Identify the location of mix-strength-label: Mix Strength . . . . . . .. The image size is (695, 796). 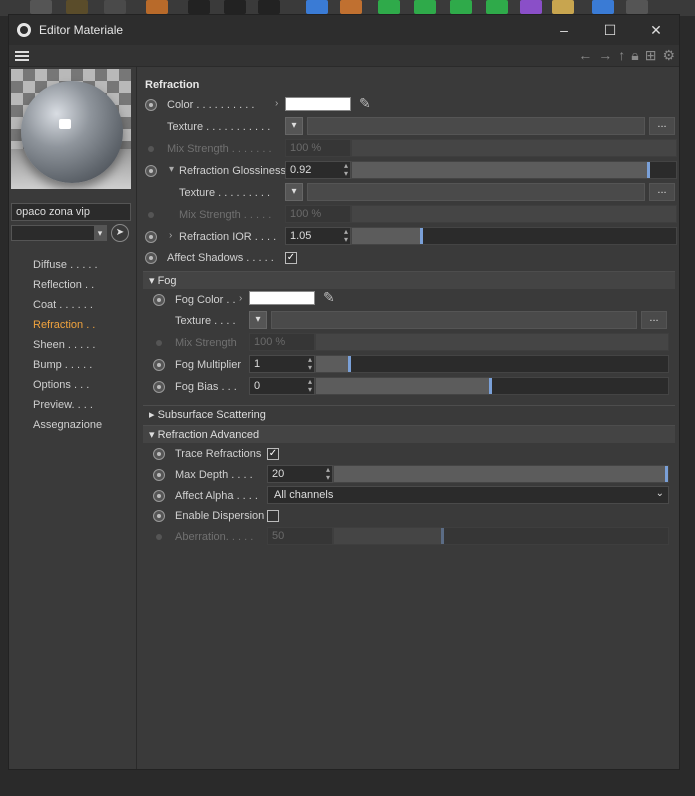
(219, 149).